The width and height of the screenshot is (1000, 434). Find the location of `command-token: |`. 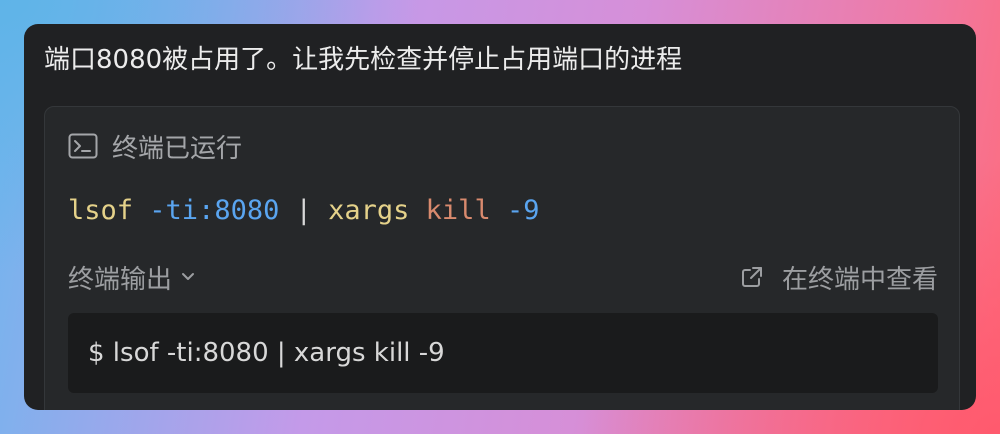

command-token: | is located at coordinates (304, 210).